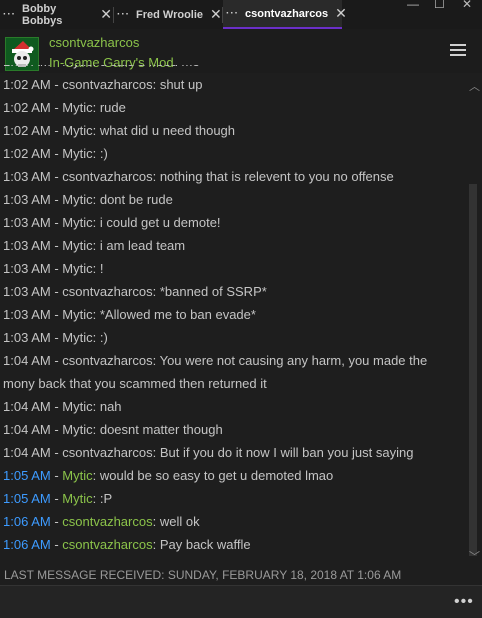 This screenshot has height=618, width=482. What do you see at coordinates (27, 521) in the screenshot?
I see `message-time: 1:06 AM` at bounding box center [27, 521].